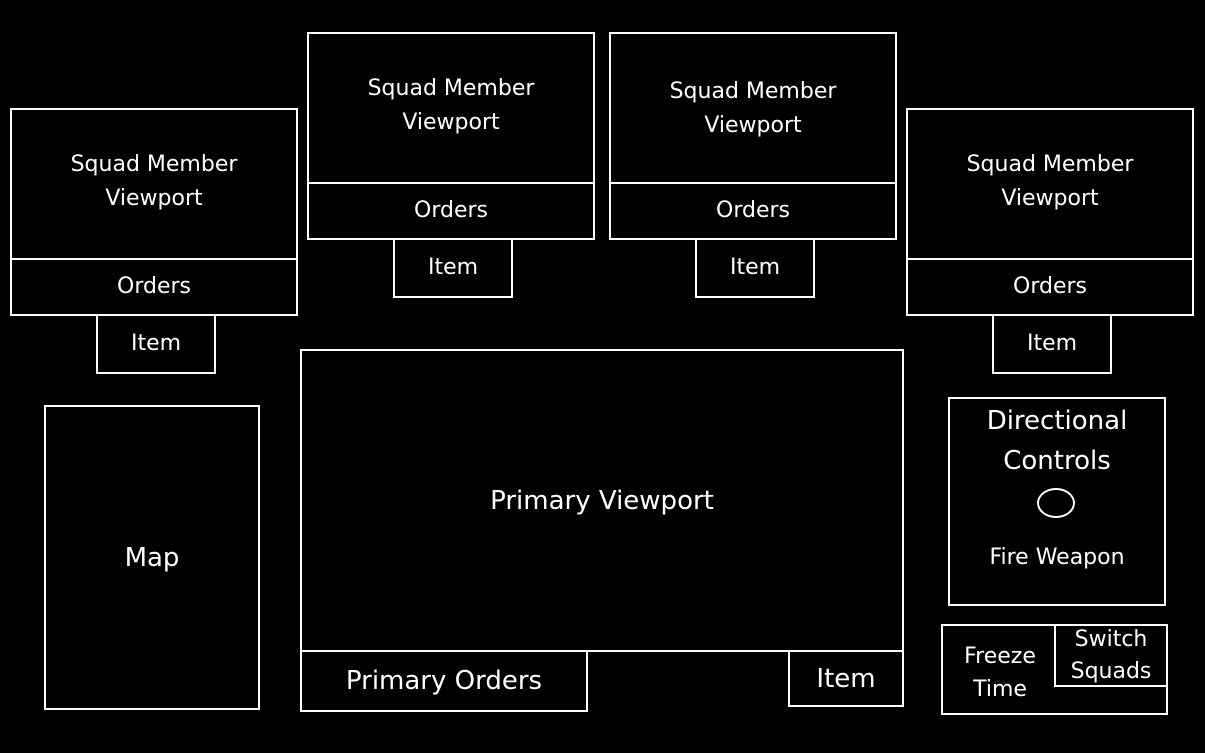 The image size is (1205, 753). I want to click on fire-weapon-label: Fire Weapon, so click(1057, 557).